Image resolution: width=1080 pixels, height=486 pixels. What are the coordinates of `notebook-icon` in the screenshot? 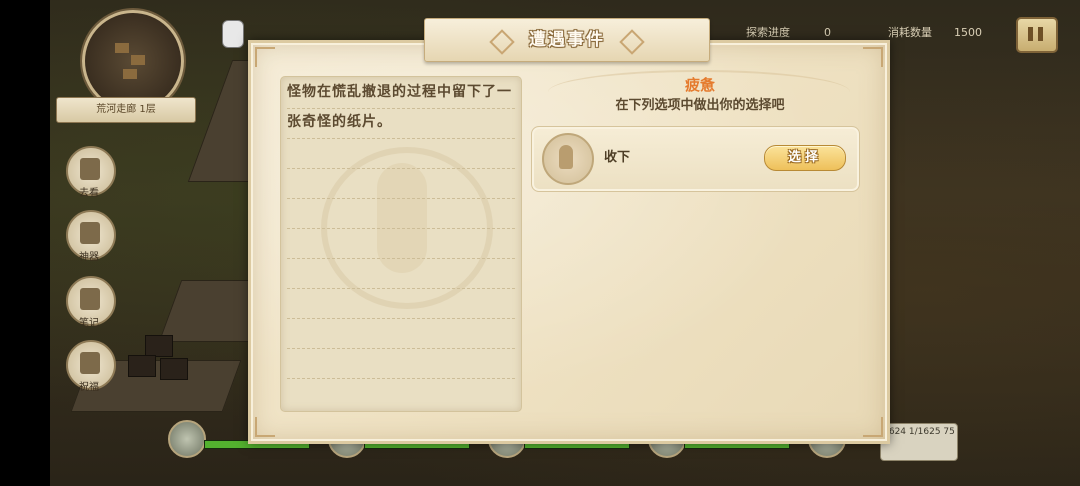 It's located at (90, 299).